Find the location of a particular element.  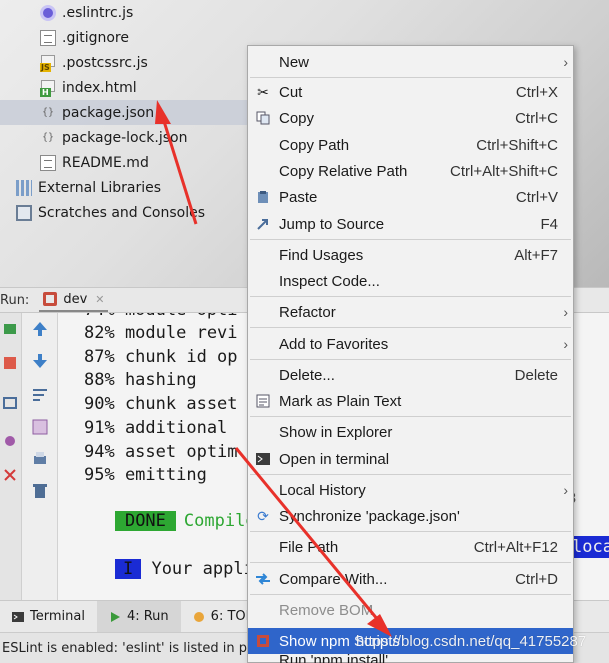

menu-item-delete: Delete... Delete is located at coordinates (410, 375).